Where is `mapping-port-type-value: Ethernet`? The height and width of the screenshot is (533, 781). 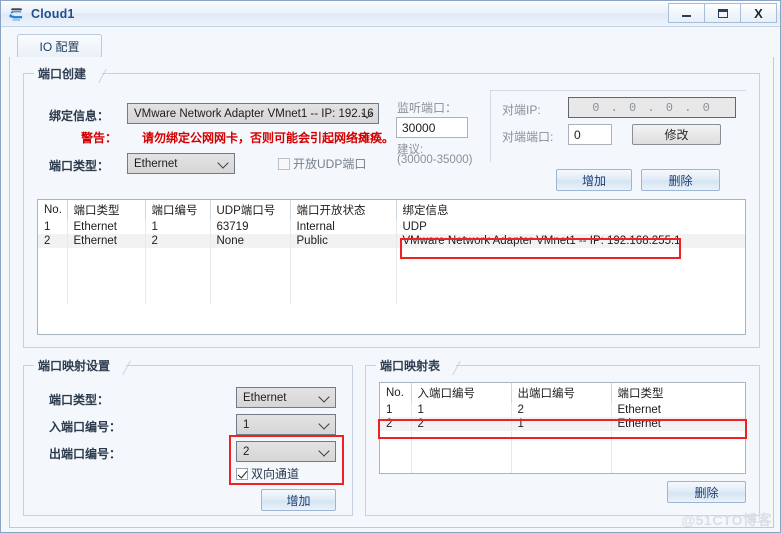
mapping-port-type-value: Ethernet is located at coordinates (265, 397).